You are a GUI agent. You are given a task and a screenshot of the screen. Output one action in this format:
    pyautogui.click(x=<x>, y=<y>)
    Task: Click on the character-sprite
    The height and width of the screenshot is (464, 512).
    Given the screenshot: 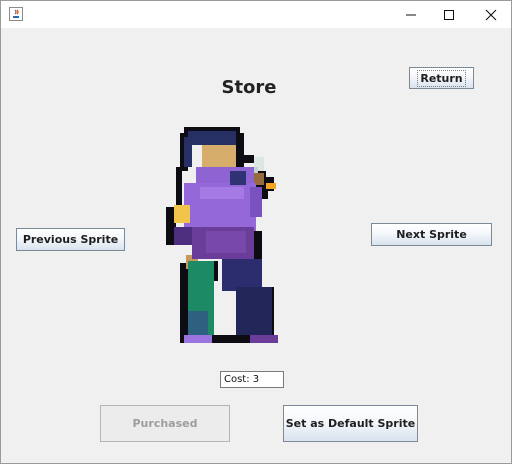 What is the action you would take?
    pyautogui.click(x=222, y=235)
    